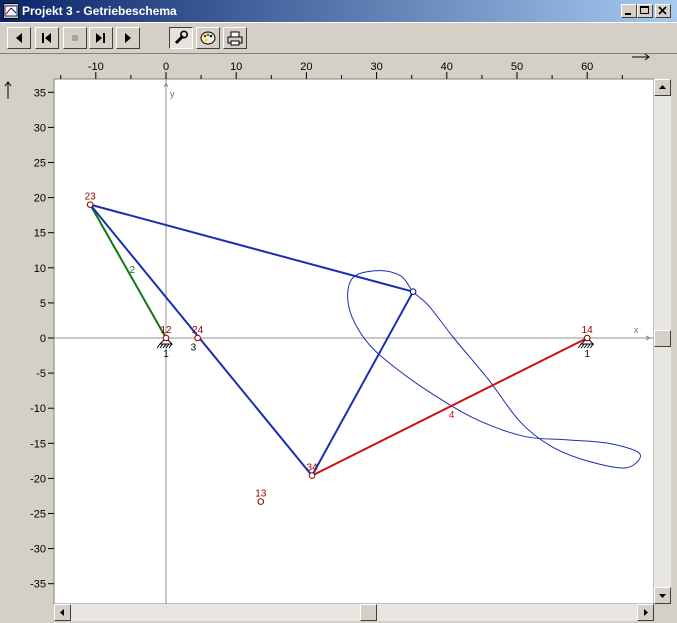  I want to click on stop-button, so click(75, 38).